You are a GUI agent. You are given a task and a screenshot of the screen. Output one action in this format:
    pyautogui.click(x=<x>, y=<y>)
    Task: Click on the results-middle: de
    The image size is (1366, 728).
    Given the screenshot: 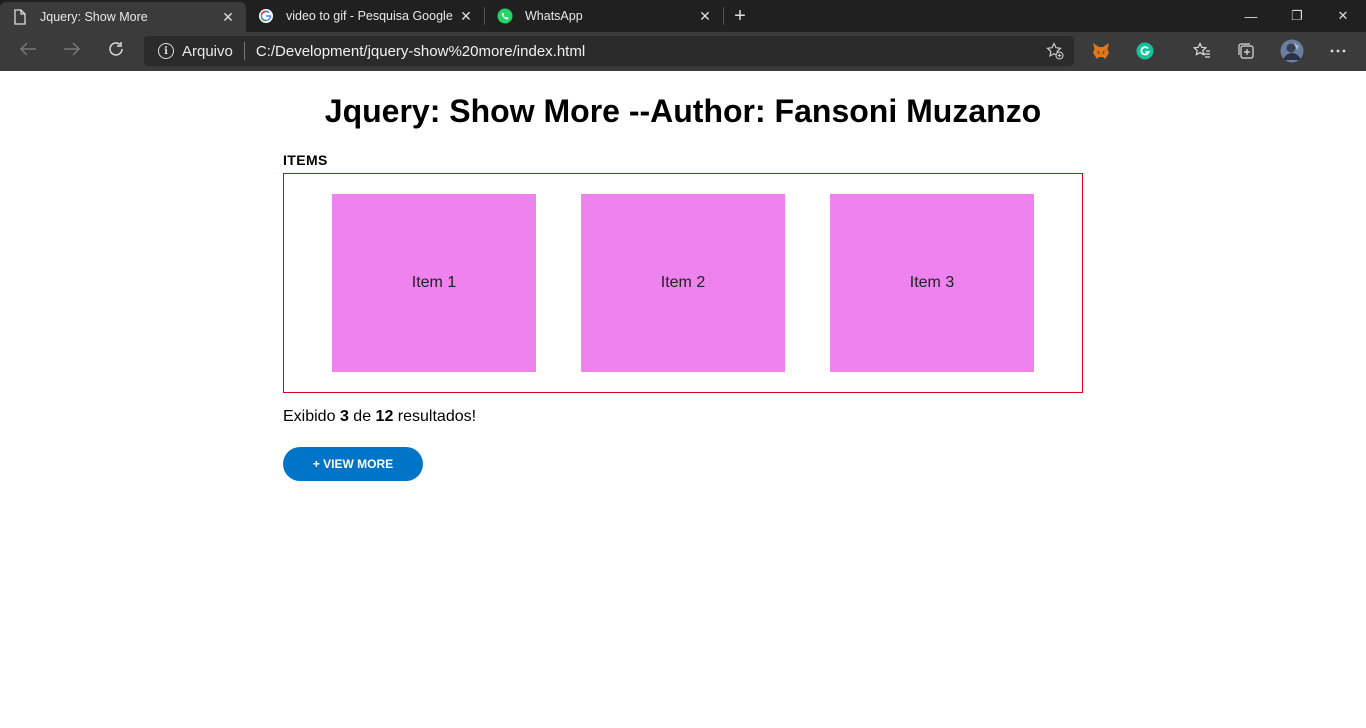 What is the action you would take?
    pyautogui.click(x=362, y=416)
    